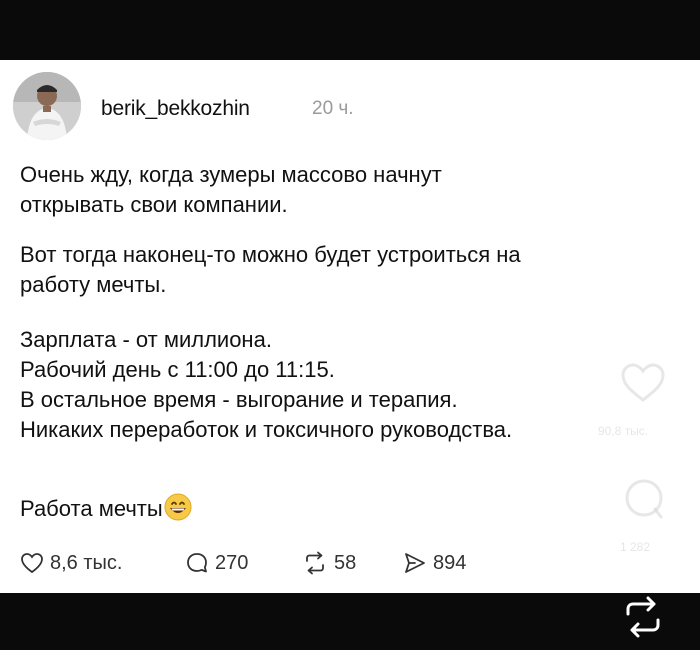 This screenshot has height=650, width=700. Describe the element at coordinates (178, 511) in the screenshot. I see `grinning-face-emoji` at that location.